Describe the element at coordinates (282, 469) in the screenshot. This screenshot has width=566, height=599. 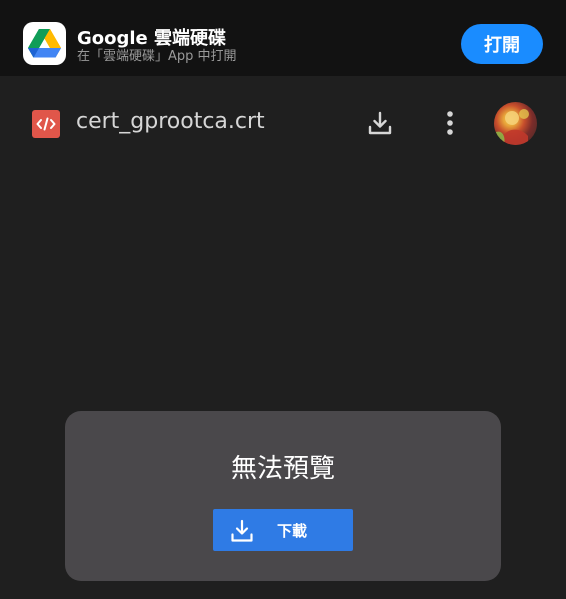
I see `no-preview-message: 無法預覽` at that location.